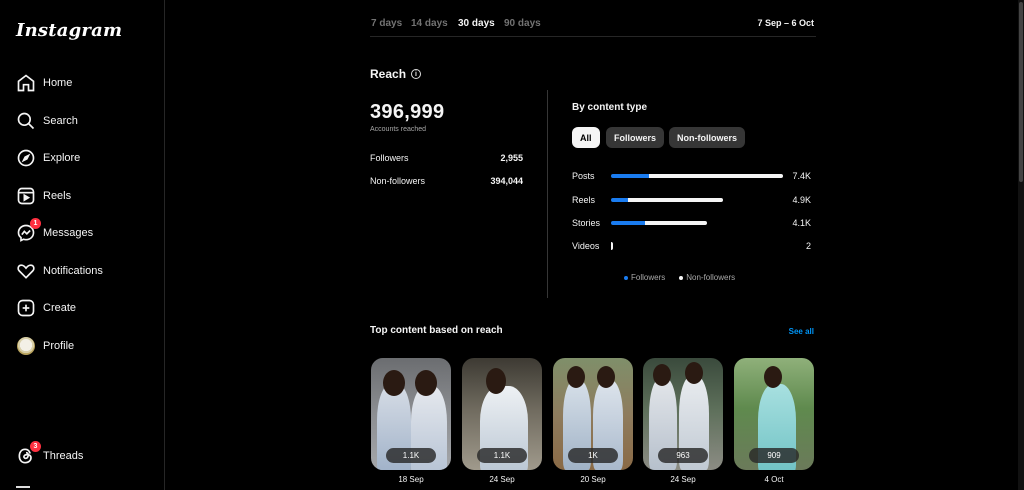  What do you see at coordinates (593, 455) in the screenshot?
I see `reach-count: 1K` at bounding box center [593, 455].